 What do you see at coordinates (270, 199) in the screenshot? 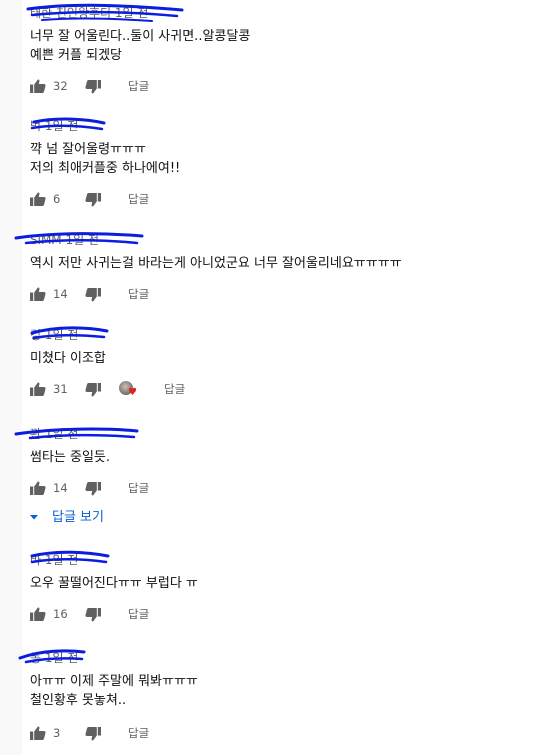
I see `comment-actions: 6 답글` at bounding box center [270, 199].